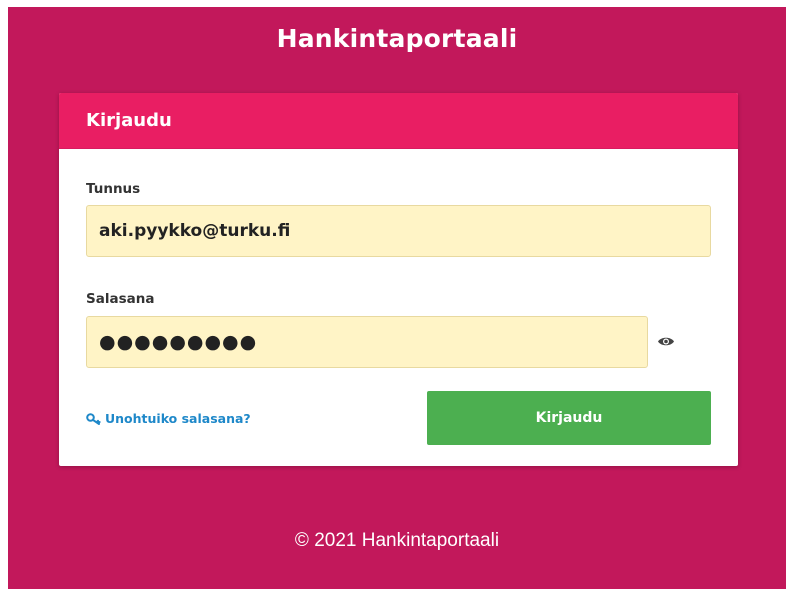  Describe the element at coordinates (397, 38) in the screenshot. I see `app-title: Hankintaportaali` at that location.